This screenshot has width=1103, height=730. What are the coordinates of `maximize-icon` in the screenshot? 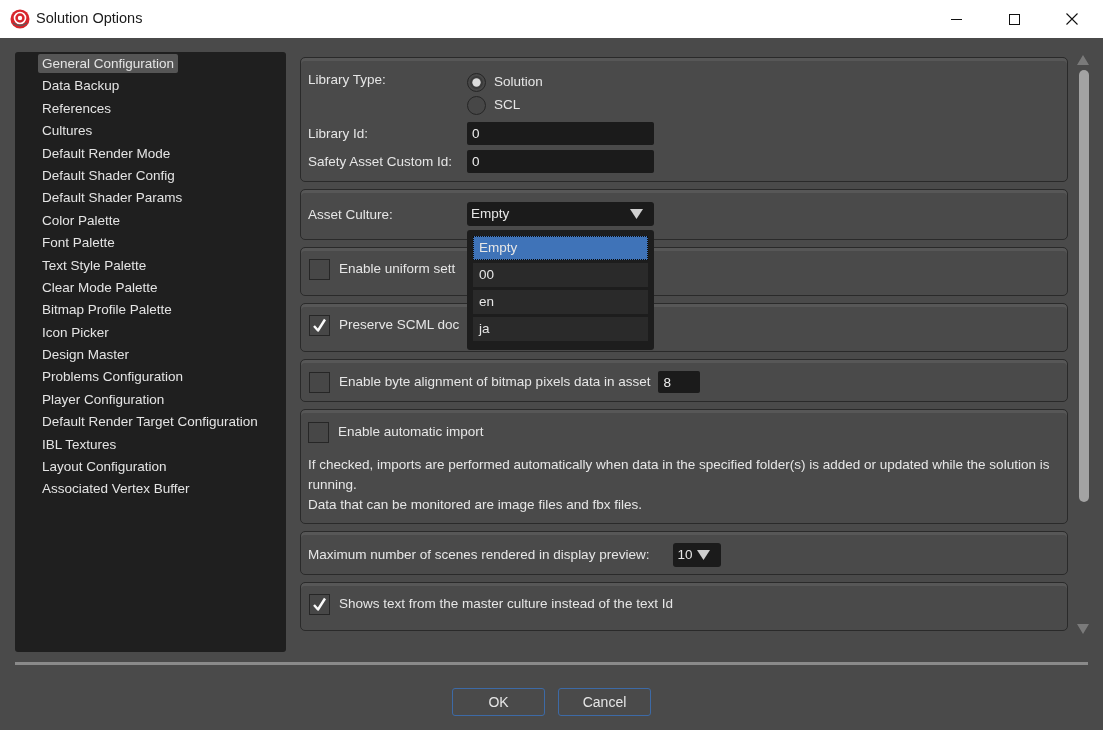 It's located at (1014, 19).